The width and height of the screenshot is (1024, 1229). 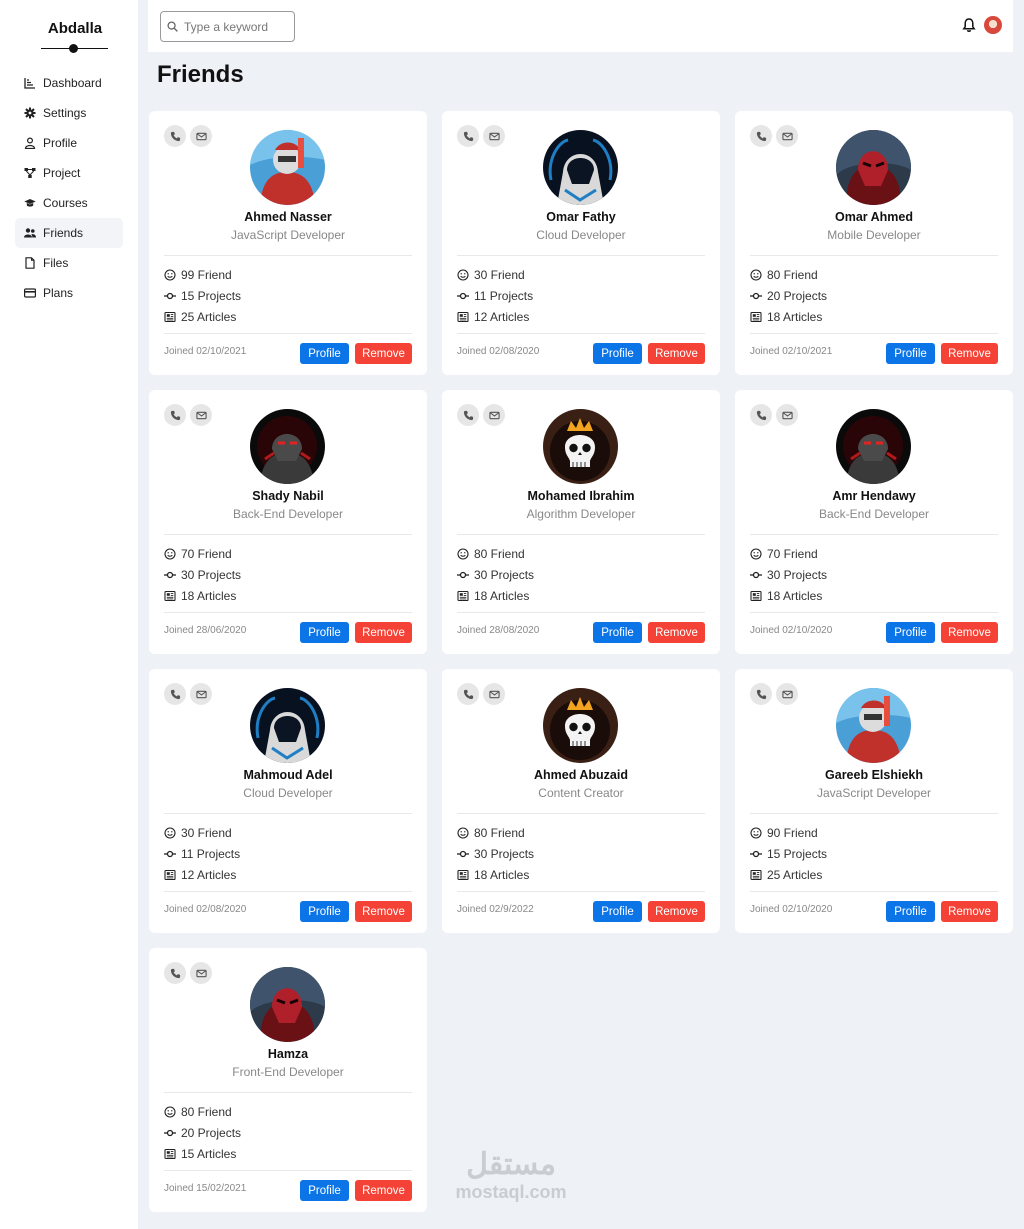 I want to click on sidebar-item-label: Files, so click(x=56, y=263).